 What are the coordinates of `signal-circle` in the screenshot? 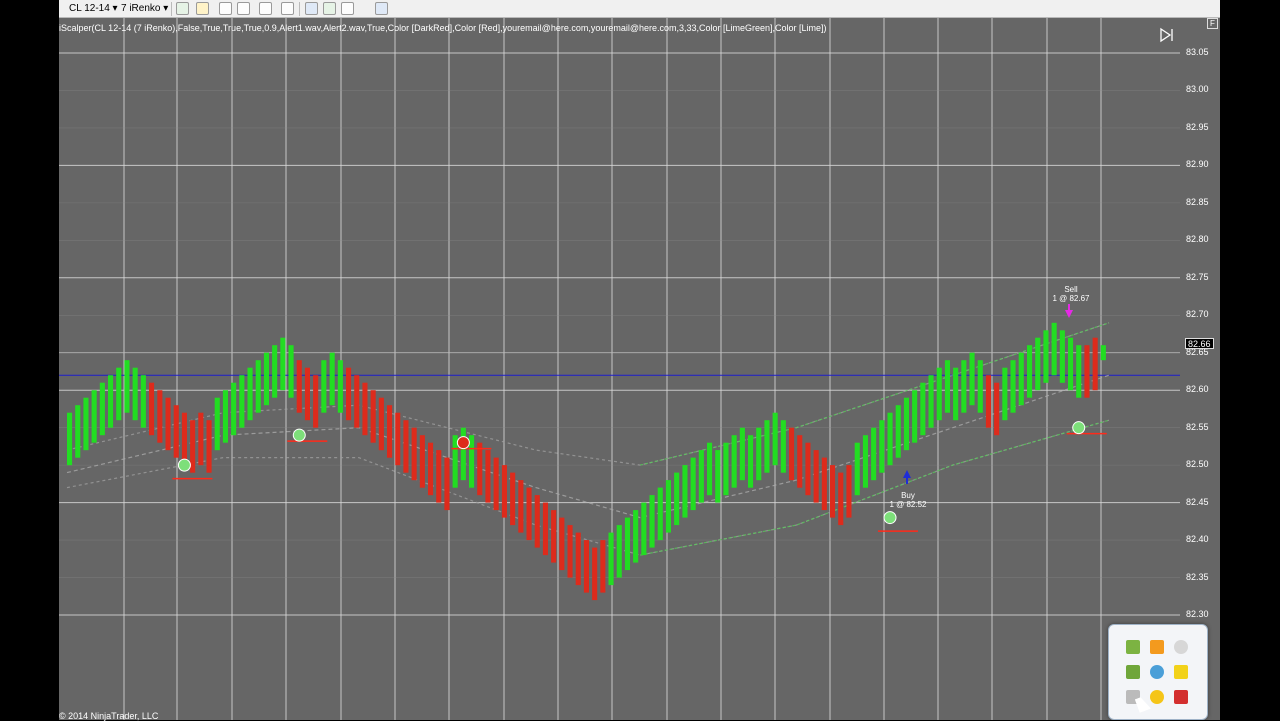 It's located at (463, 443).